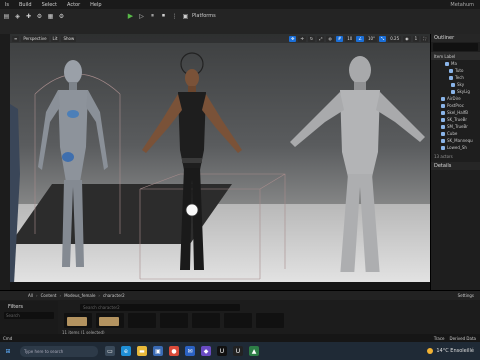  What do you see at coordinates (174, 351) in the screenshot?
I see `chrome-icon: ●` at bounding box center [174, 351].